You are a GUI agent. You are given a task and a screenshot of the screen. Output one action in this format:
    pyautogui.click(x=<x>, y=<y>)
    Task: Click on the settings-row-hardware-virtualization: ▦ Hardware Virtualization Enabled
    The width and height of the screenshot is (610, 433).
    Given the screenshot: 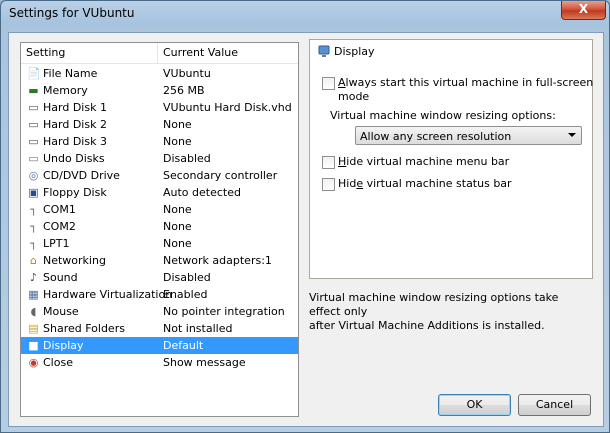 What is the action you would take?
    pyautogui.click(x=159, y=294)
    